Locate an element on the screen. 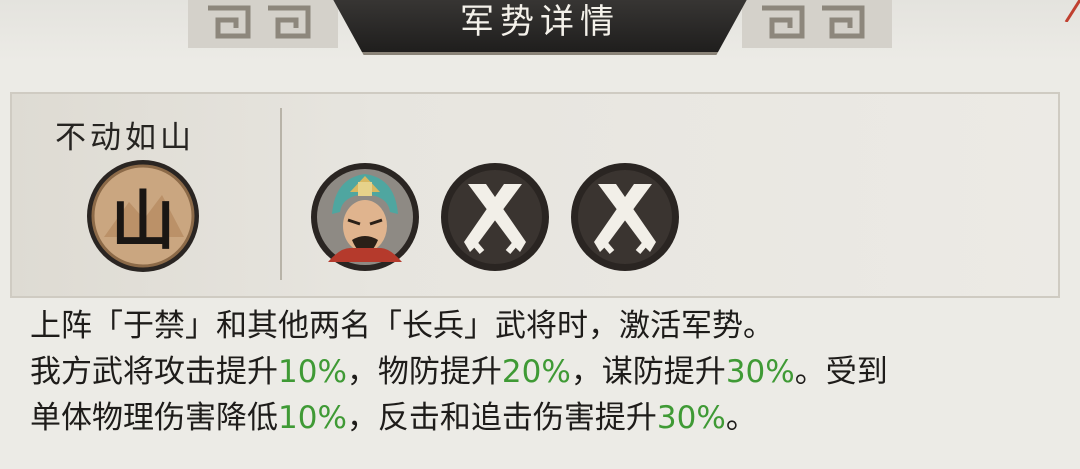  desc-text: ，反击和追击伤害提升 is located at coordinates (501, 418).